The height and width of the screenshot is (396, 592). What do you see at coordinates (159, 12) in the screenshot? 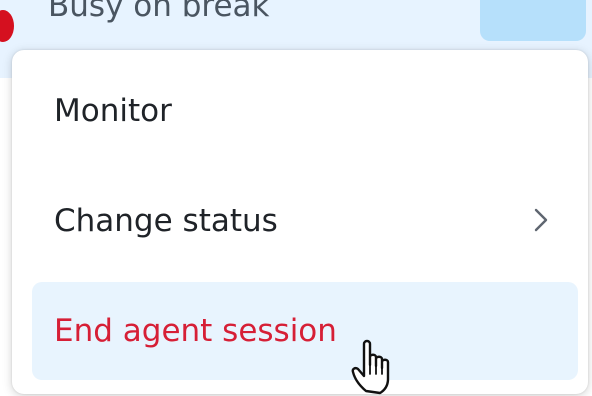
I see `status-text: Busy on break` at bounding box center [159, 12].